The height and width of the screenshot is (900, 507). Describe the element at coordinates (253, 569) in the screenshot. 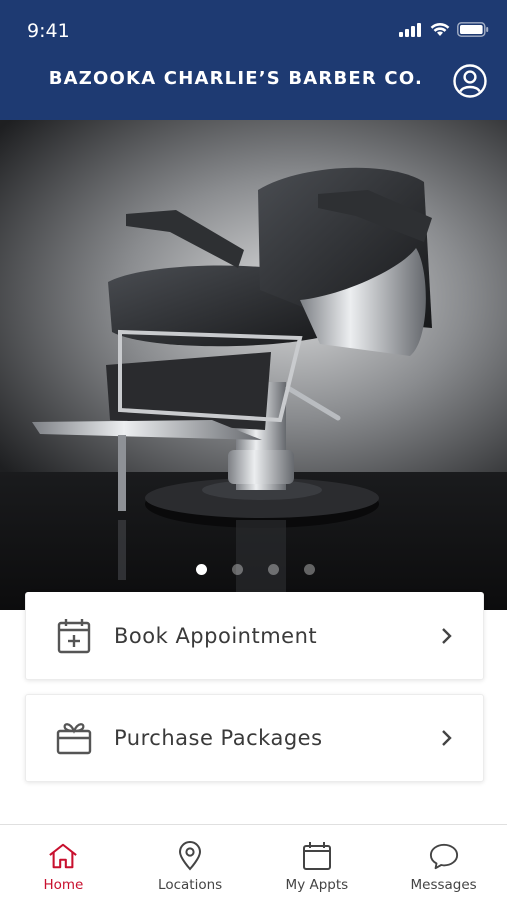

I see `carousel-pagination` at that location.